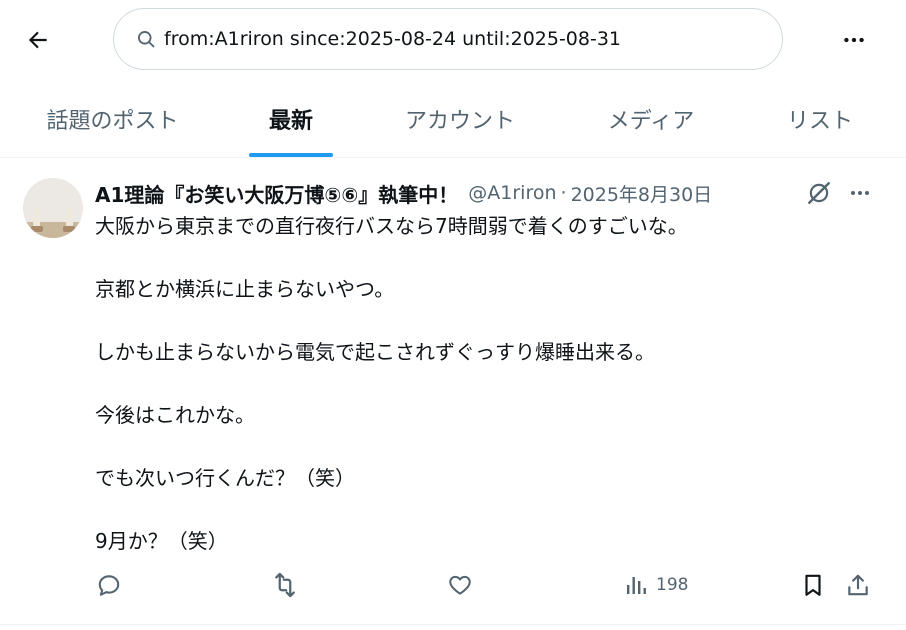 The width and height of the screenshot is (906, 630). I want to click on search-tabs: 話題のポスト 最新 アカウント メディア リスト, so click(453, 119).